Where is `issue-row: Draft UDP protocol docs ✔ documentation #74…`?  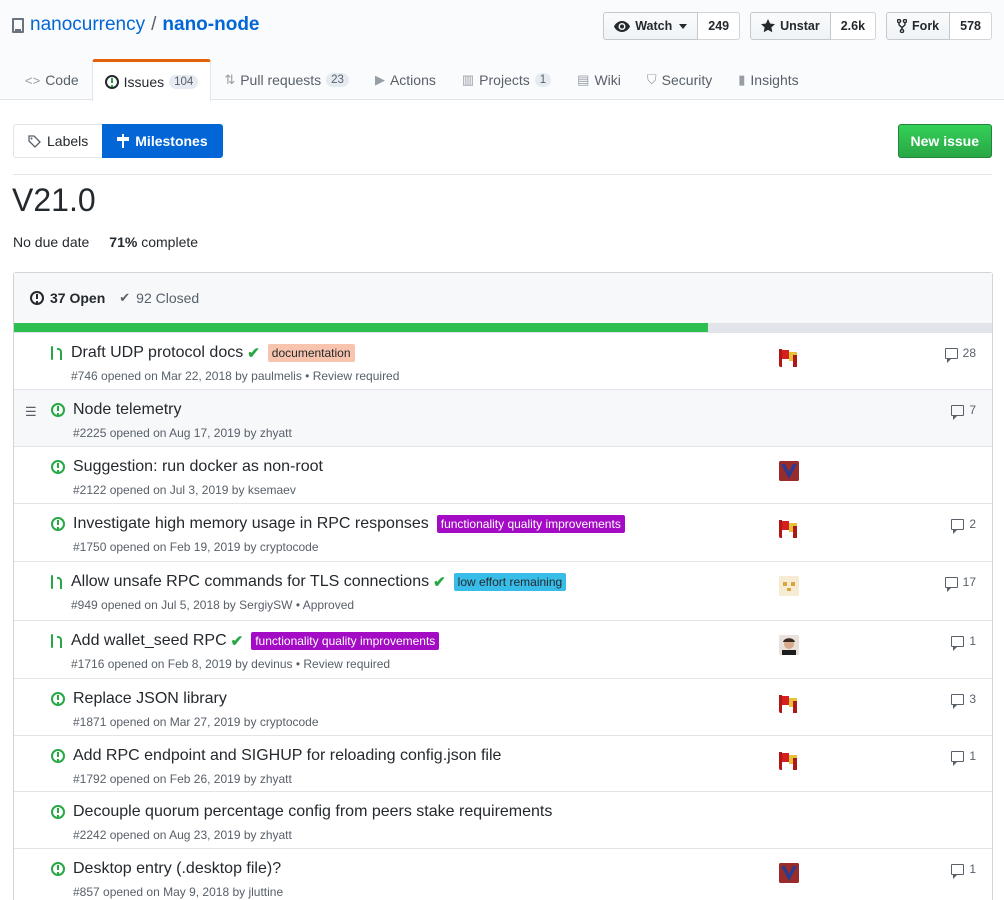 issue-row: Draft UDP protocol docs ✔ documentation #74… is located at coordinates (503, 360).